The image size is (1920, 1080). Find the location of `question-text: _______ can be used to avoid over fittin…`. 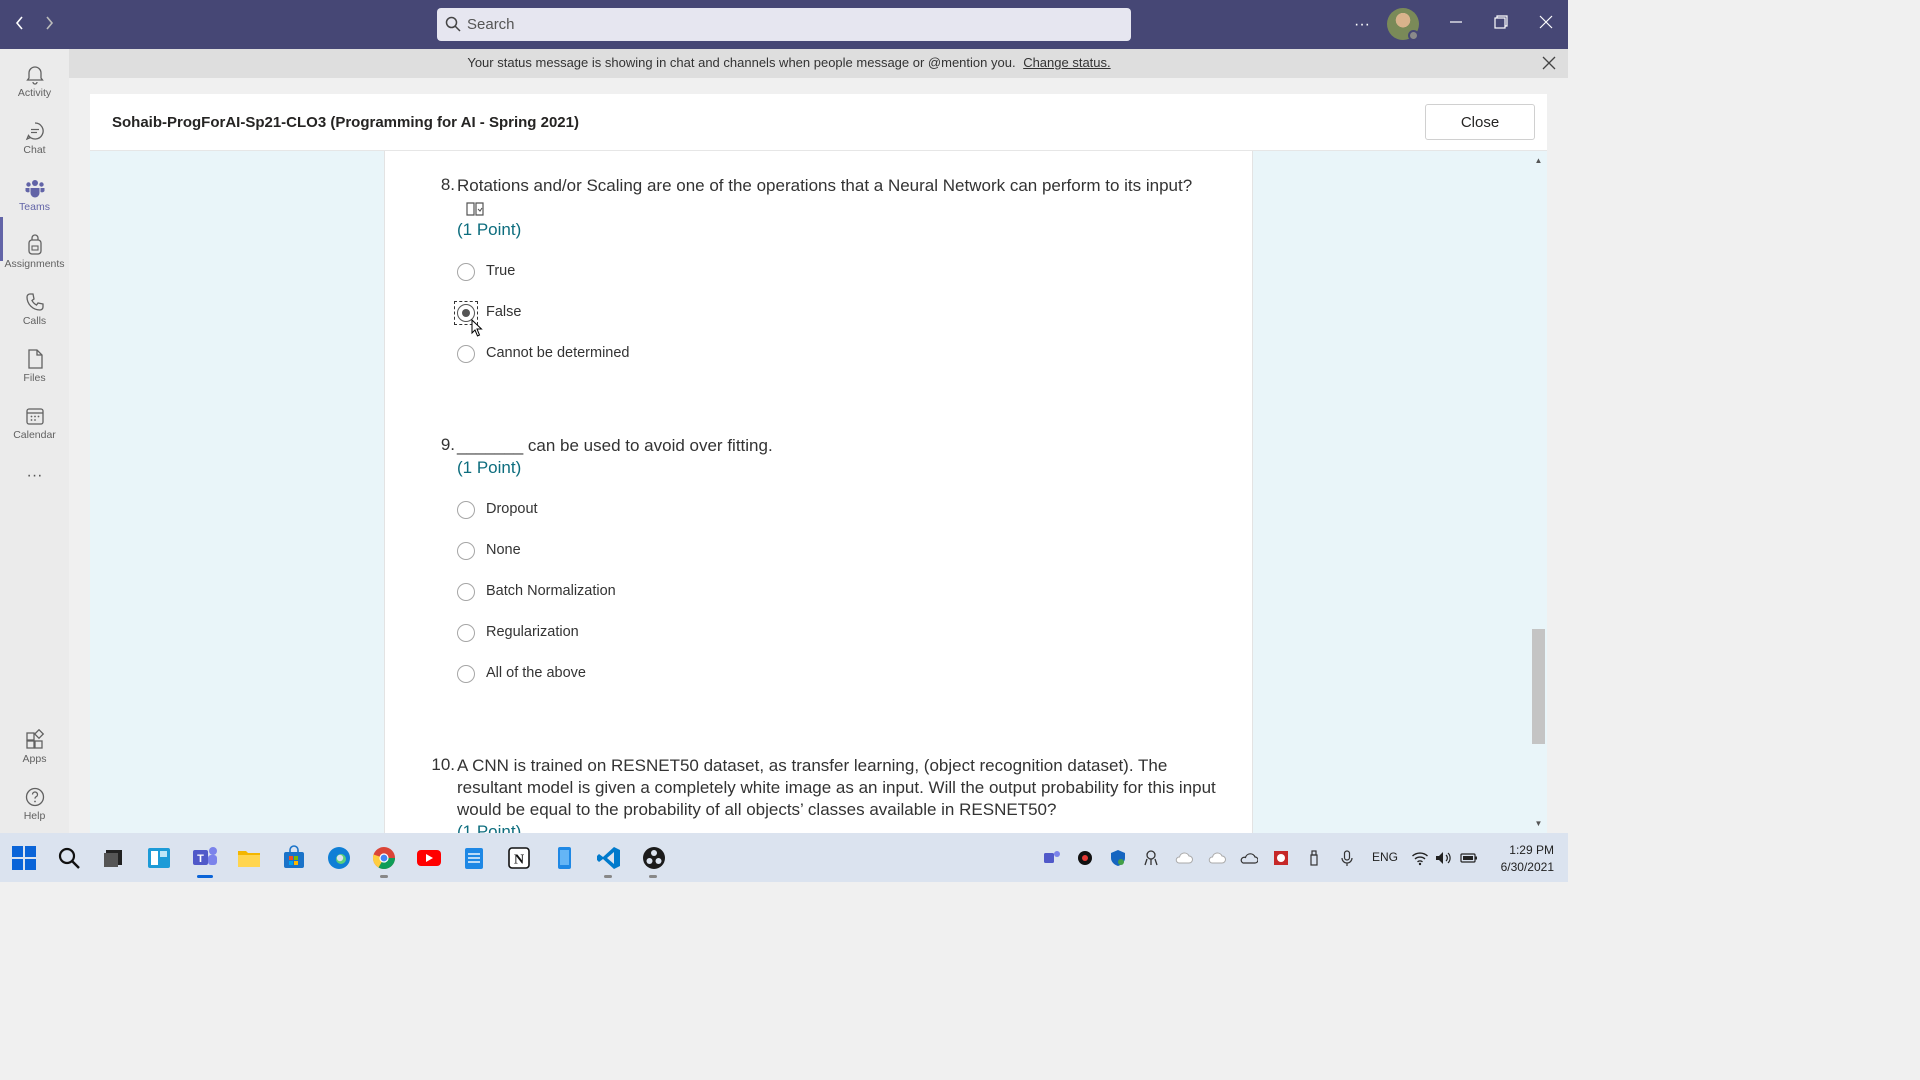

question-text: _______ can be used to avoid over fittin… is located at coordinates (615, 445).